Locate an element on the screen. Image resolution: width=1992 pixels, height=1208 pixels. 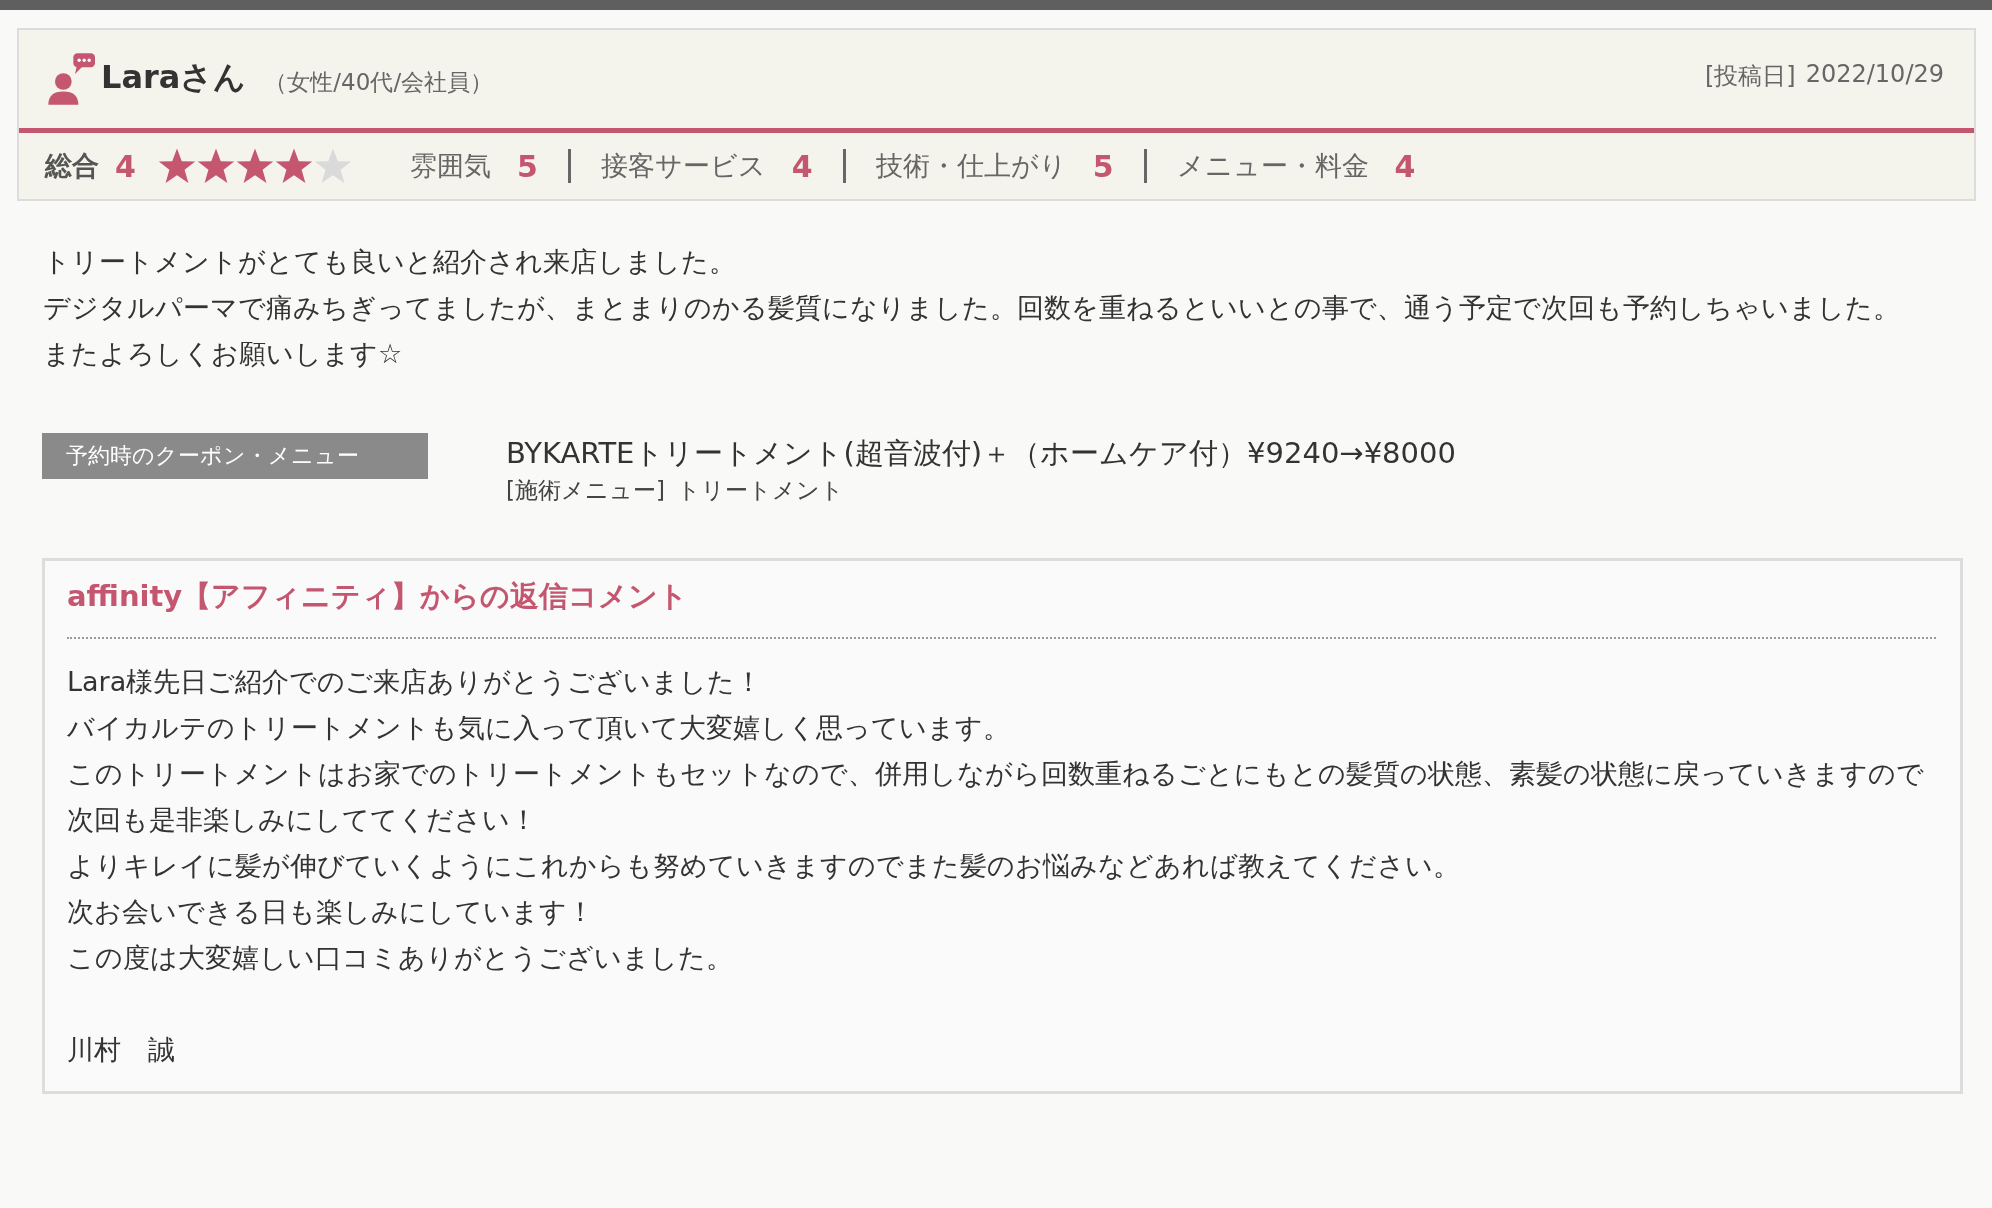
reply-signature: 川村 誠 is located at coordinates (121, 1050).